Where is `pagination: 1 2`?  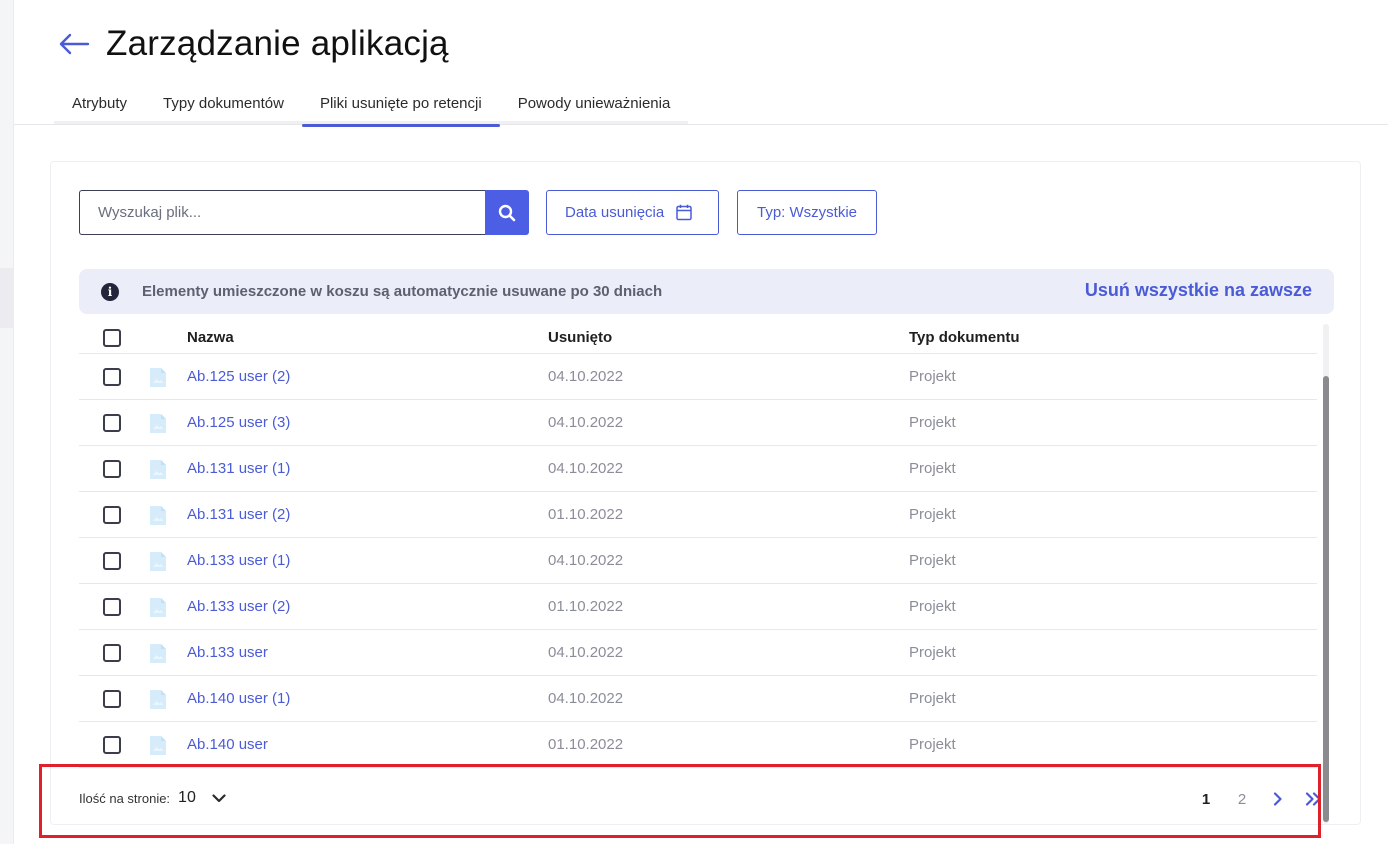
pagination: 1 2 is located at coordinates (1260, 799).